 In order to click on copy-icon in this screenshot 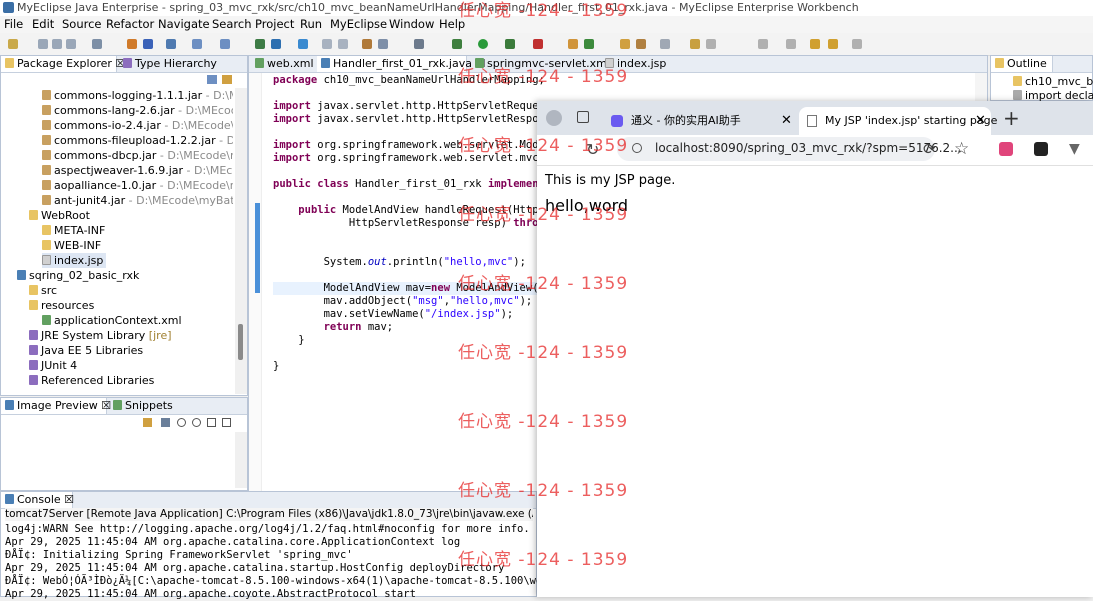, I will do `click(343, 44)`.